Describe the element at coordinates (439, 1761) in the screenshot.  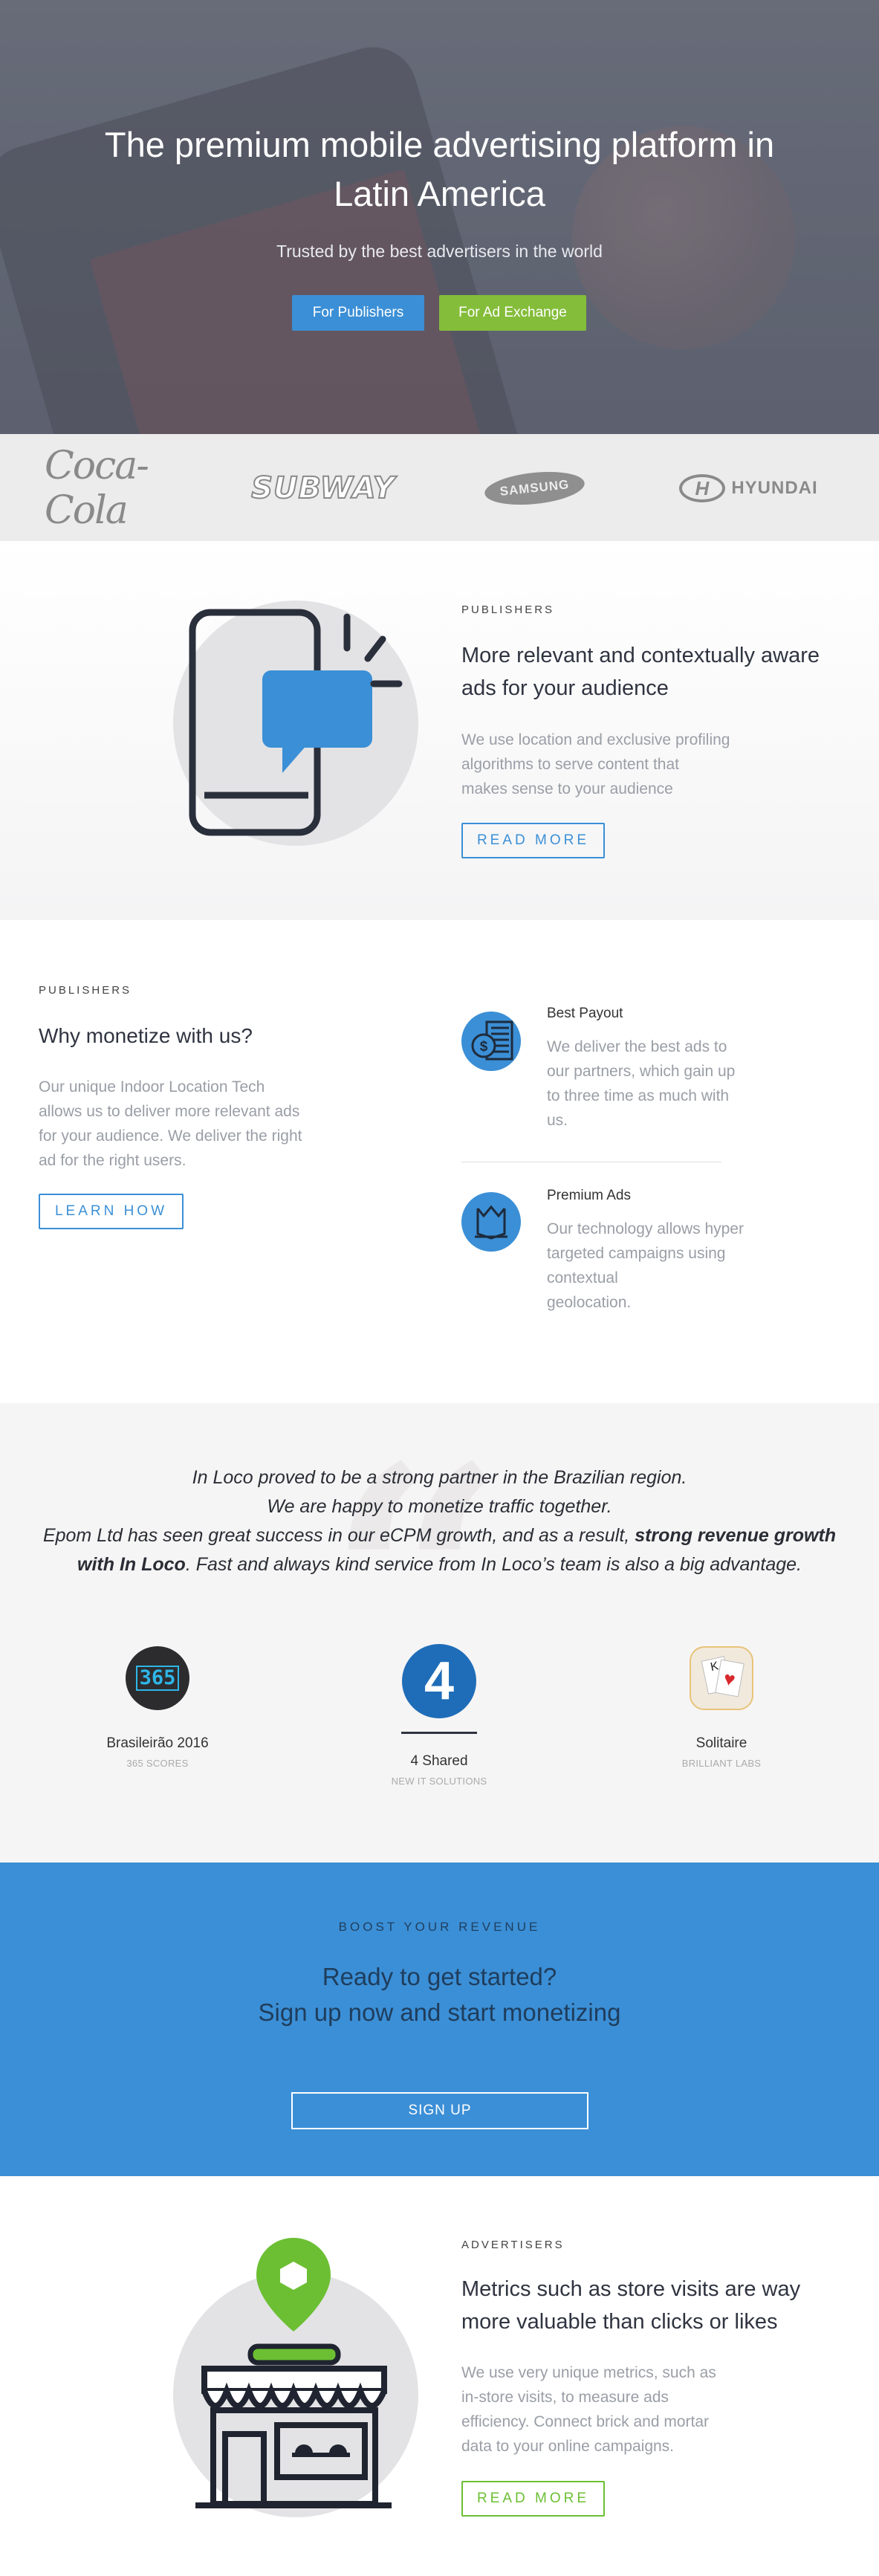
I see `client-name: 4 Shared` at that location.